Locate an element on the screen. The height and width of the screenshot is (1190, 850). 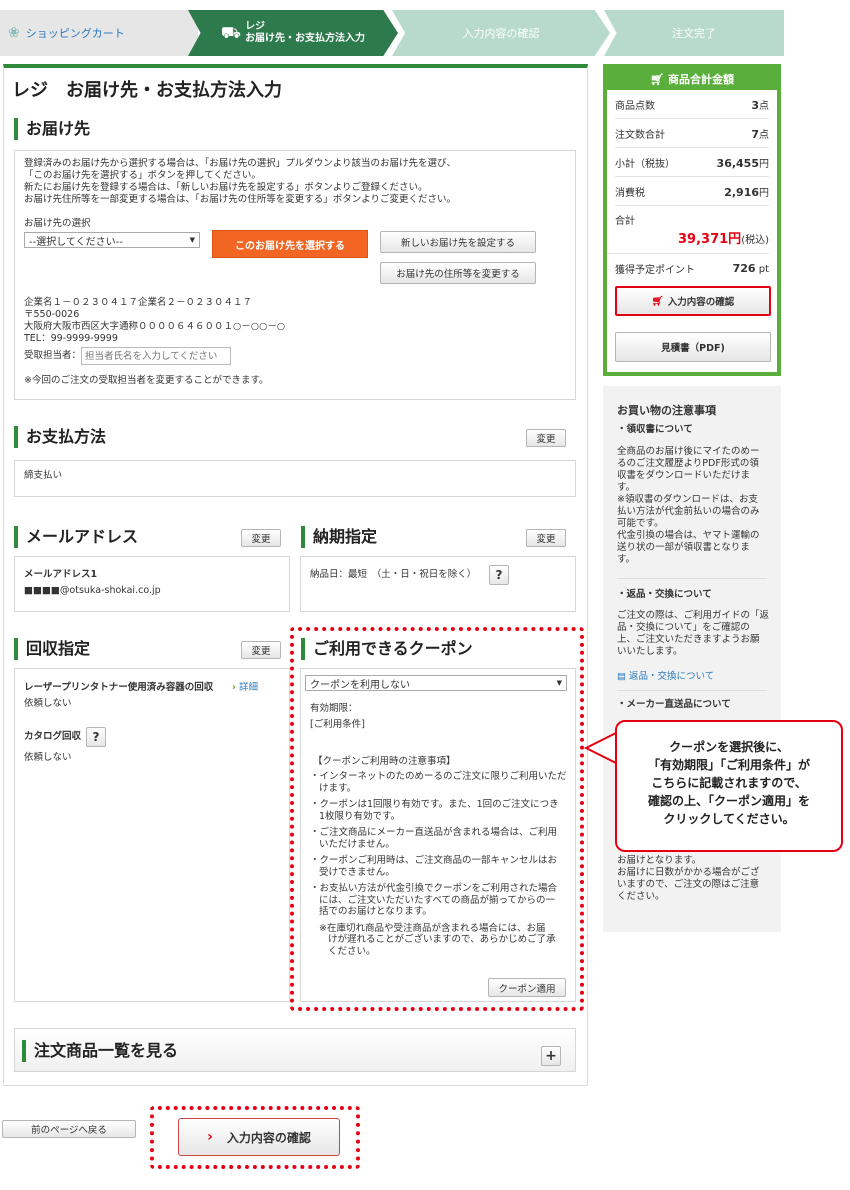
document-icon: ▤ is located at coordinates (621, 676).